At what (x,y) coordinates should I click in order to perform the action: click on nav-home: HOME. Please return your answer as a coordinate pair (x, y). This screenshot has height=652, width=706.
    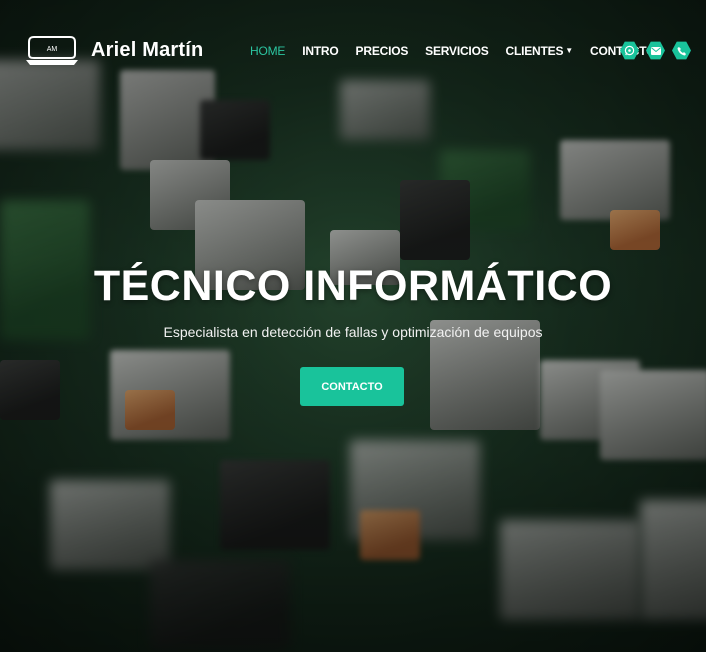
    Looking at the image, I should click on (267, 51).